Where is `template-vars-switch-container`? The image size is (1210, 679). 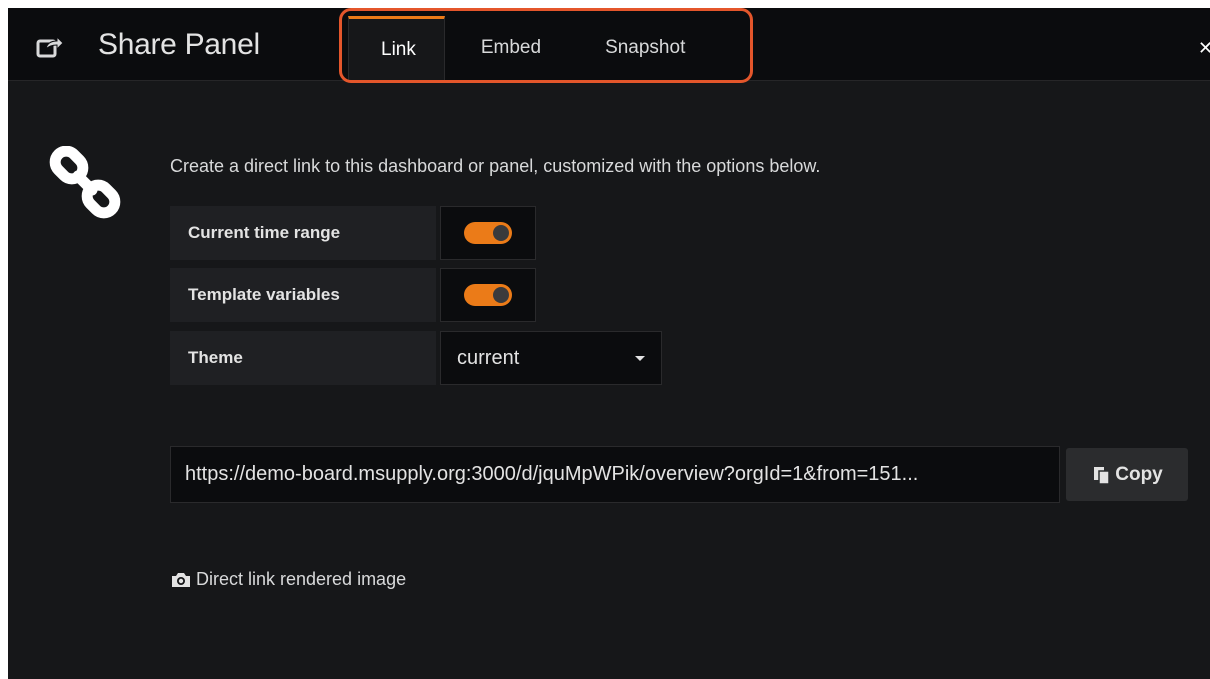 template-vars-switch-container is located at coordinates (488, 295).